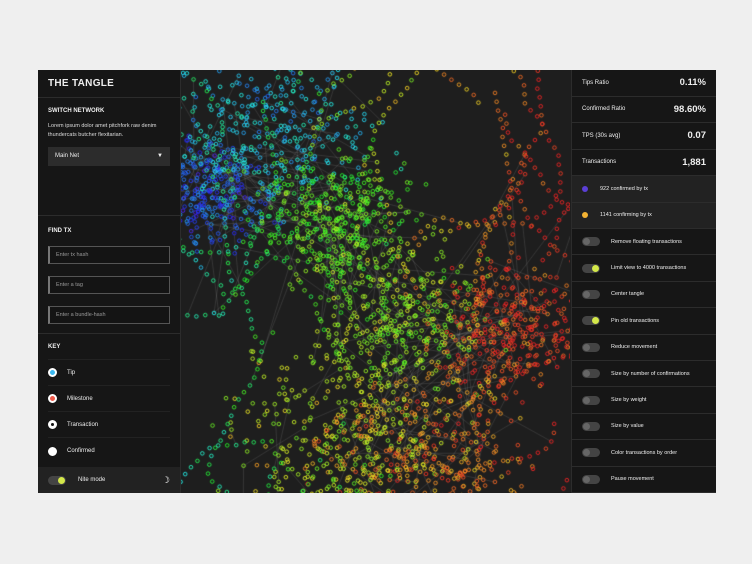  I want to click on option-row: Center tangle, so click(644, 295).